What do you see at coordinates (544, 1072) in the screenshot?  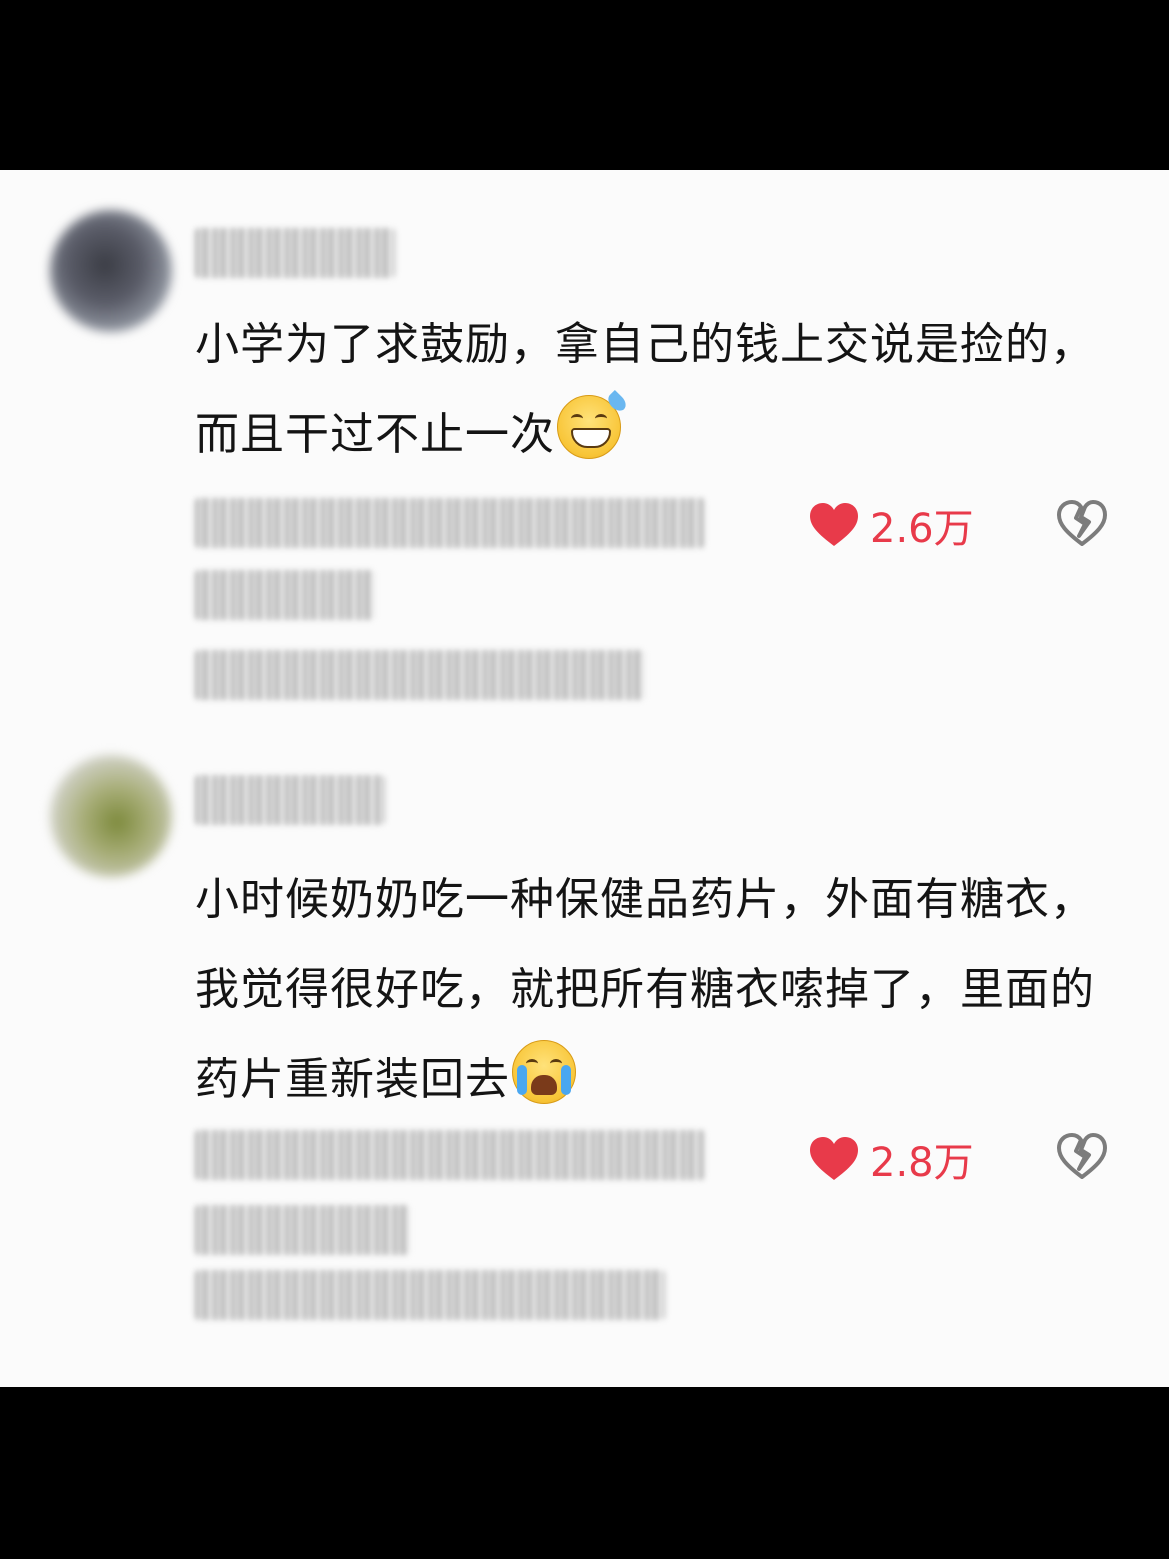 I see `crying-laughing-emoji` at bounding box center [544, 1072].